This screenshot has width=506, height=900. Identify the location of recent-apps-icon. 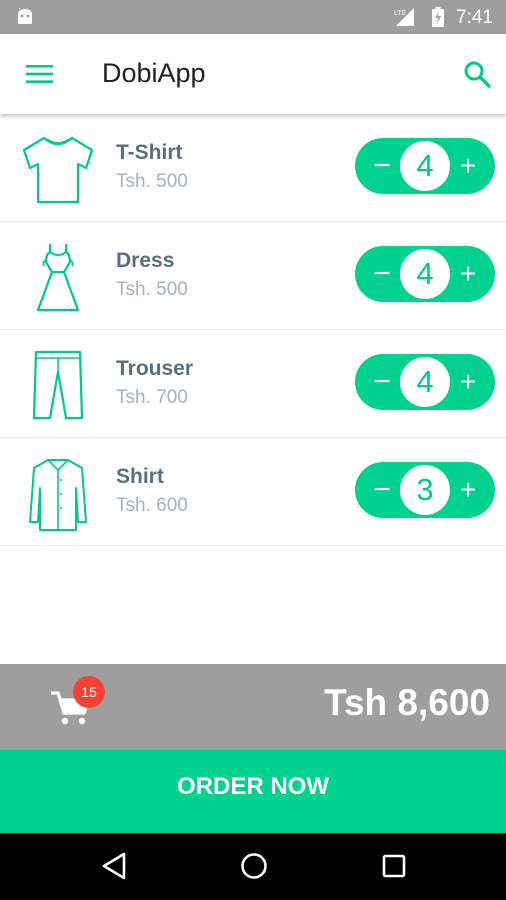
(394, 866).